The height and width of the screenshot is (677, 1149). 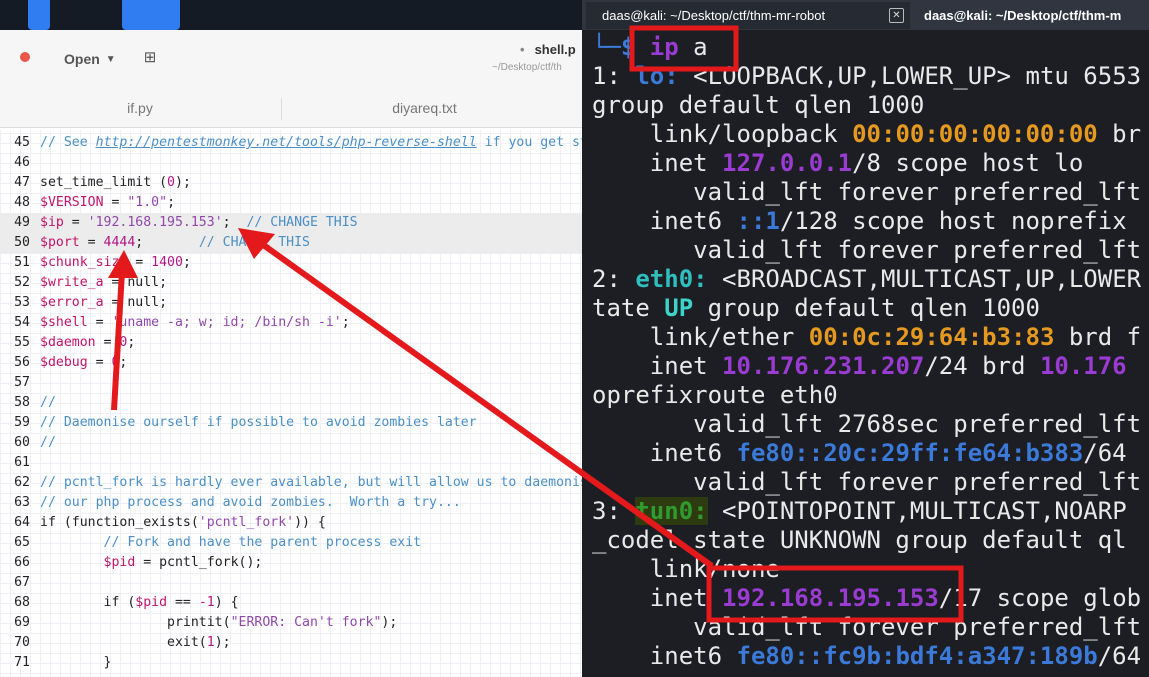 What do you see at coordinates (183, 602) in the screenshot?
I see `code-token: ==` at bounding box center [183, 602].